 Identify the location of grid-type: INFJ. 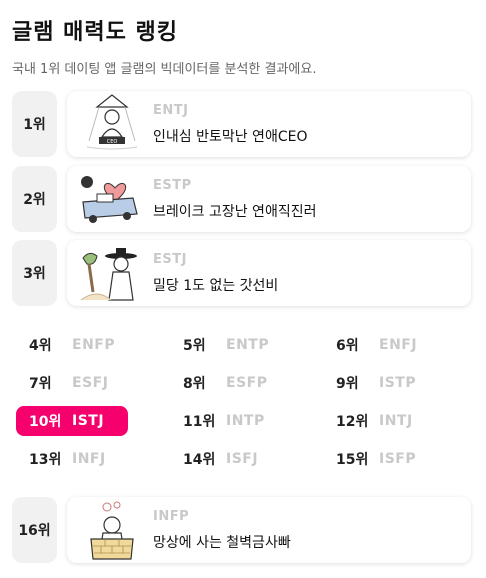
(89, 459).